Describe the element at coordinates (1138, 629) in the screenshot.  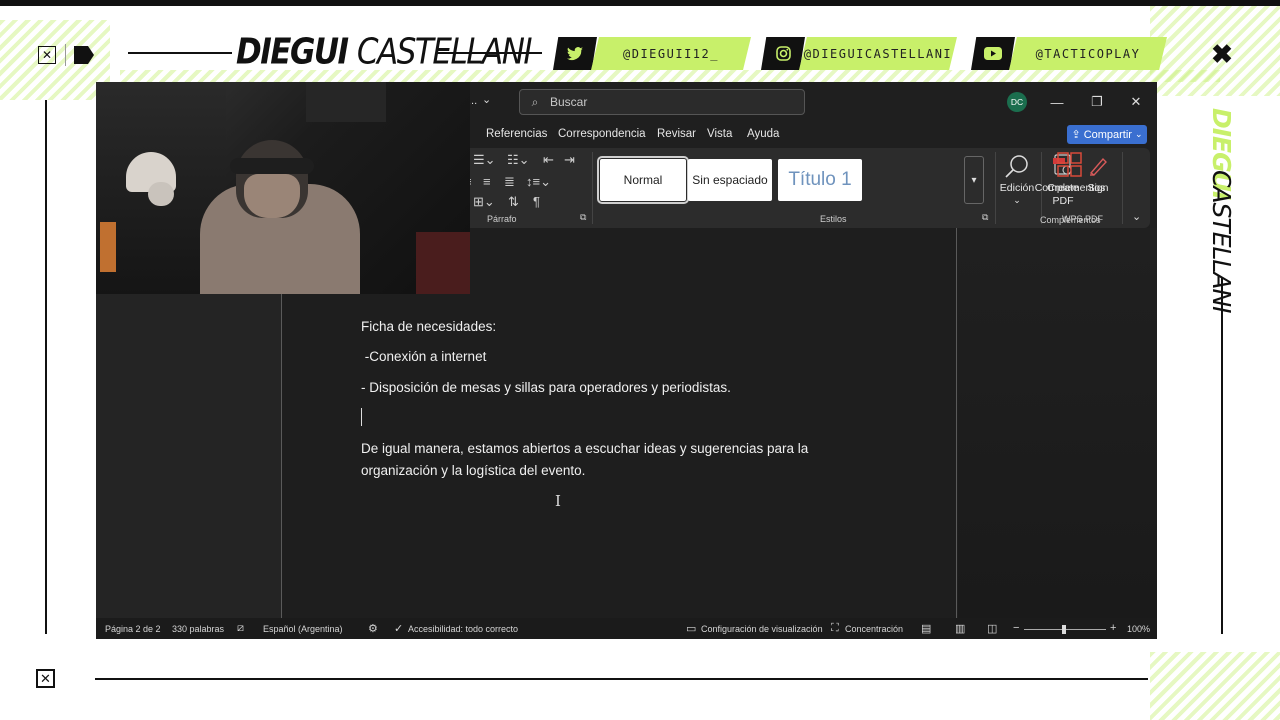
I see `zoom-level: 100%` at that location.